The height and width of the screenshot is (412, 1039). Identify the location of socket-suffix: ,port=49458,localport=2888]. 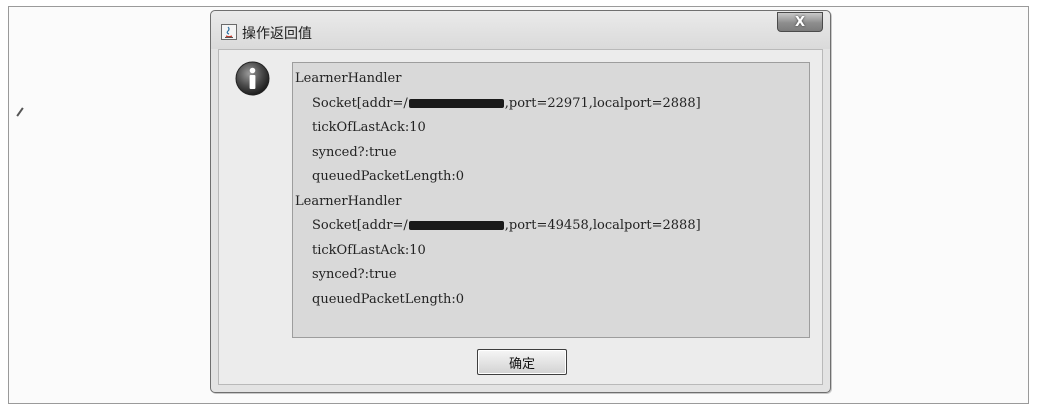
(602, 225).